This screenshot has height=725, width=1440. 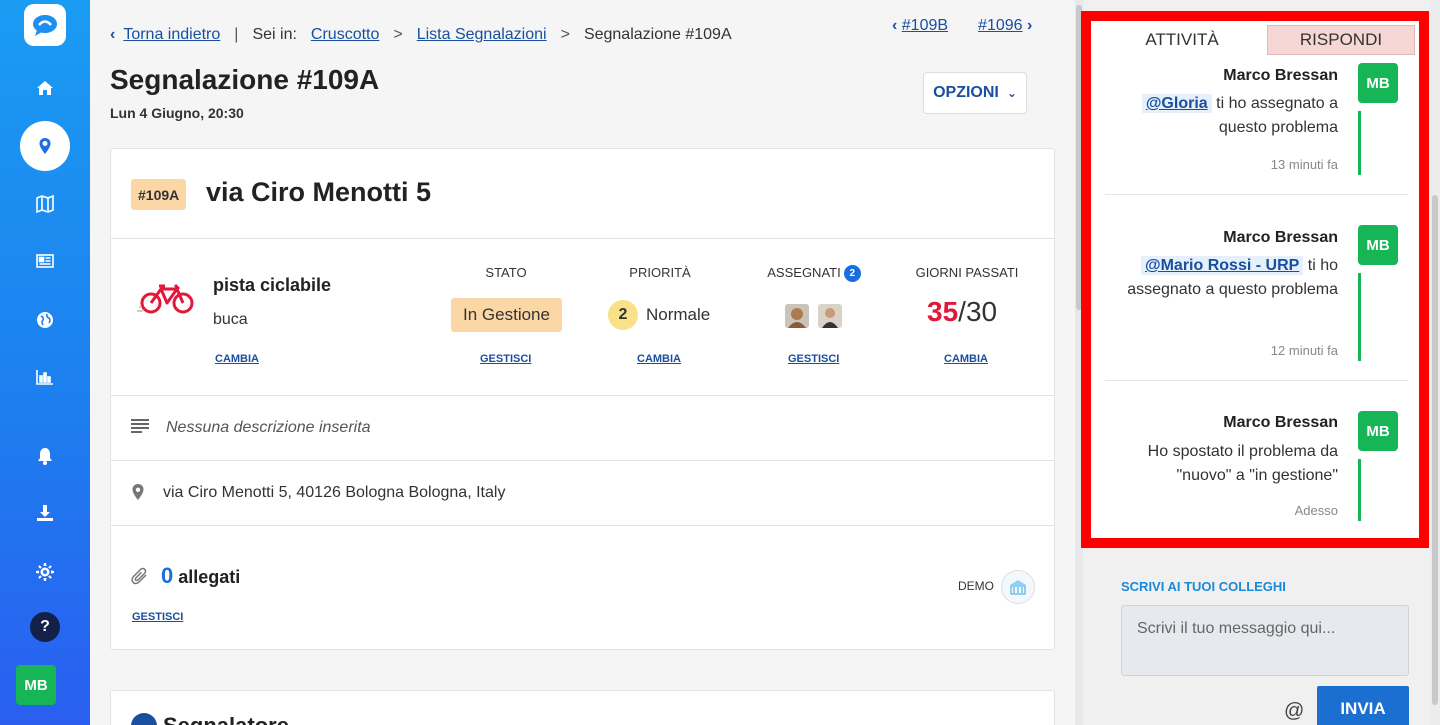 What do you see at coordinates (1304, 164) in the screenshot?
I see `entry-time: 13 minuti fa` at bounding box center [1304, 164].